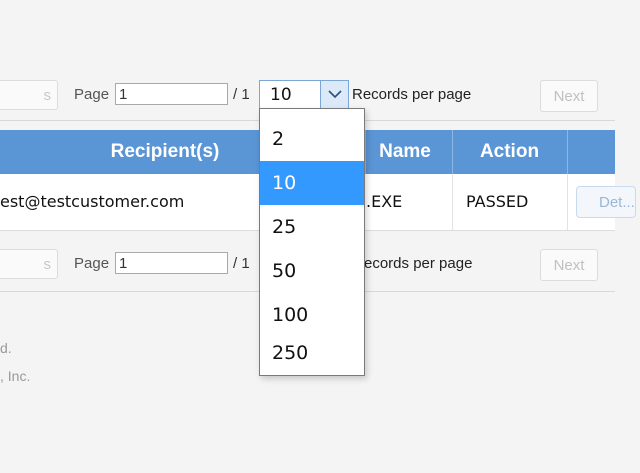 The image size is (640, 473). I want to click on records-per-page-dropdown-list: 2 10 25 50 100 250, so click(312, 242).